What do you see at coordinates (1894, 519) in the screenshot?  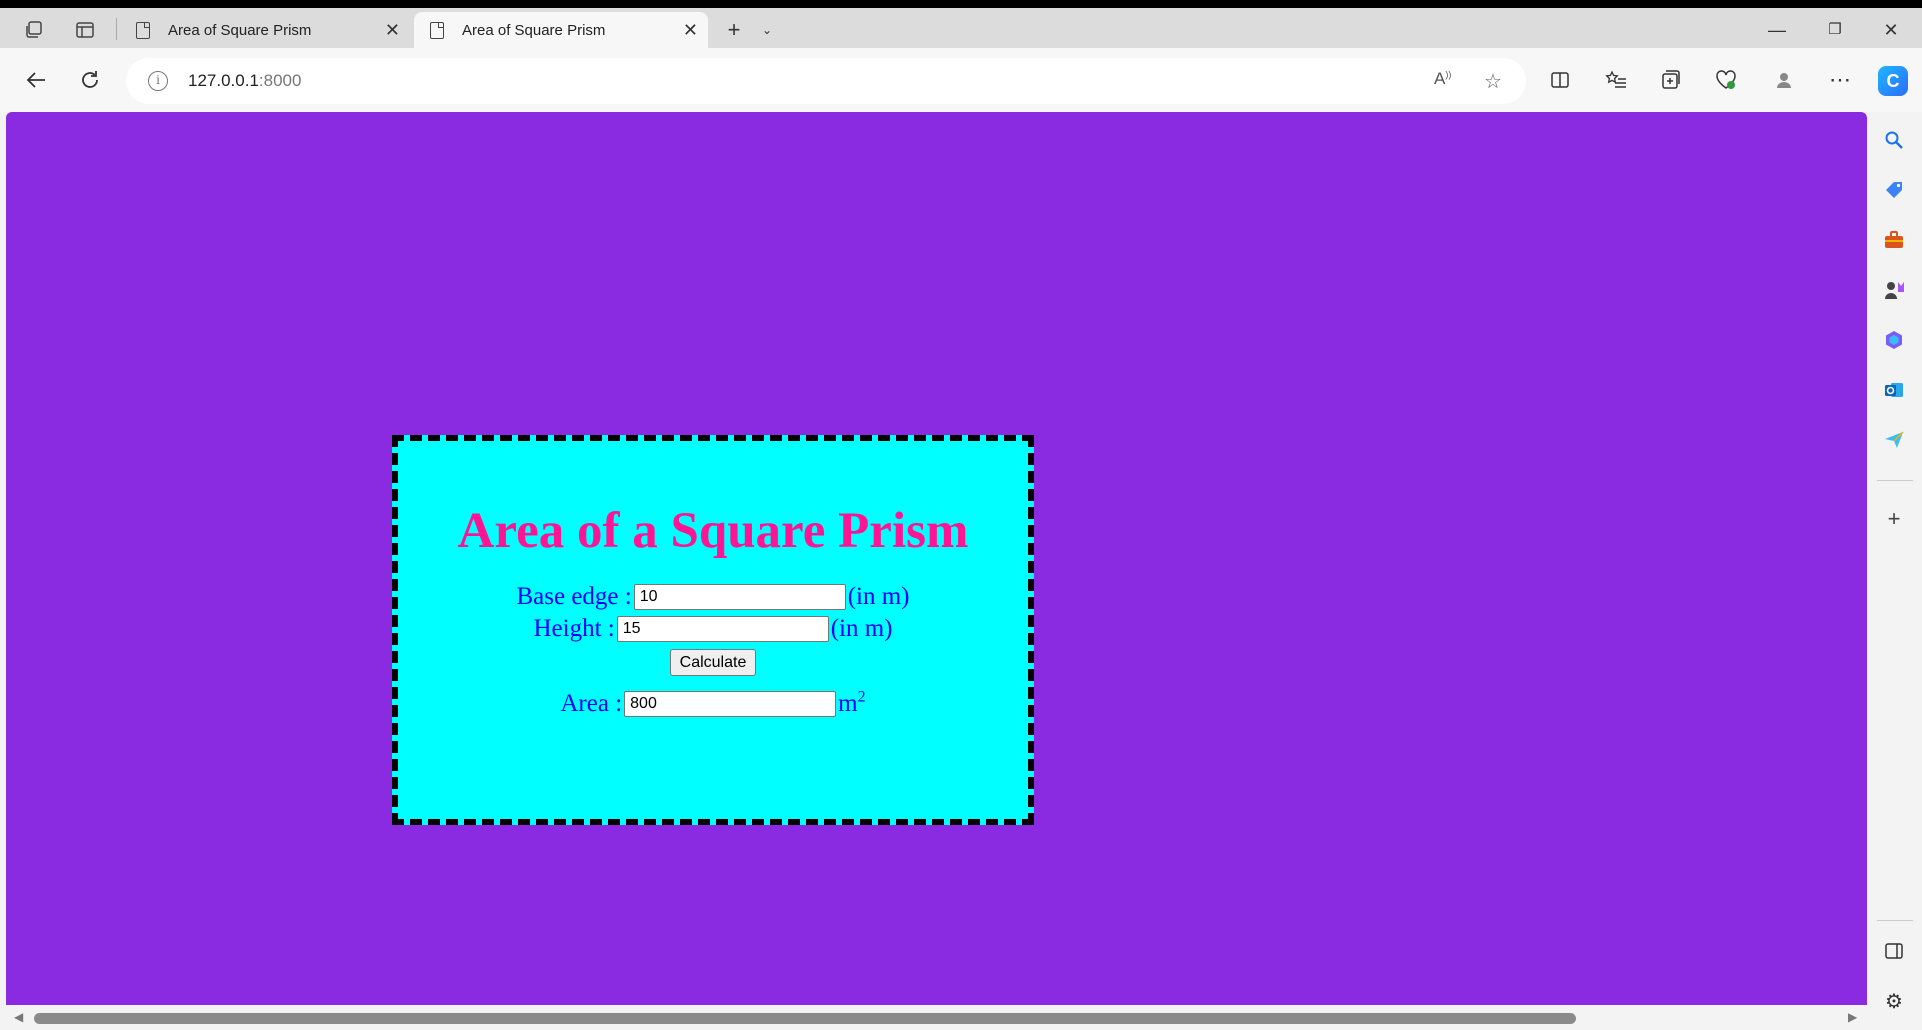 I see `add-sidebar-app-icon: +` at bounding box center [1894, 519].